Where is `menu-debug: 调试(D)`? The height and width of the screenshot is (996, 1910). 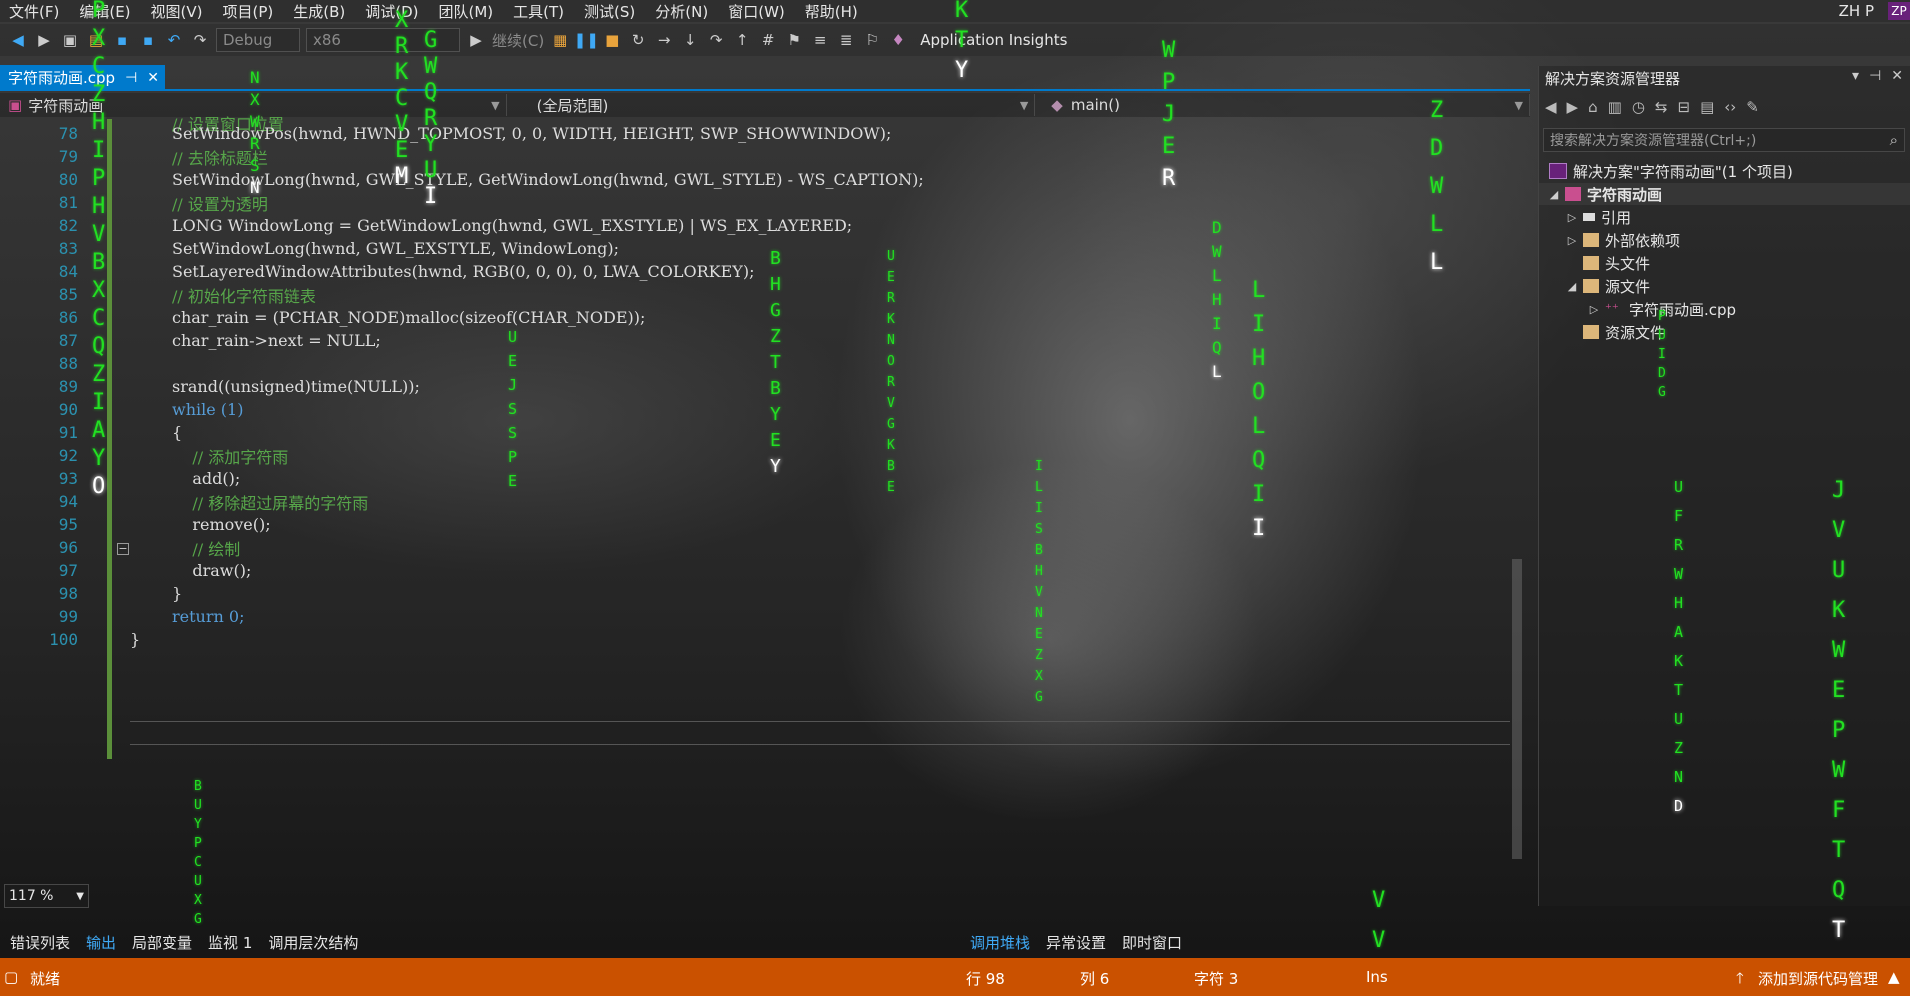
menu-debug: 调试(D) is located at coordinates (392, 11).